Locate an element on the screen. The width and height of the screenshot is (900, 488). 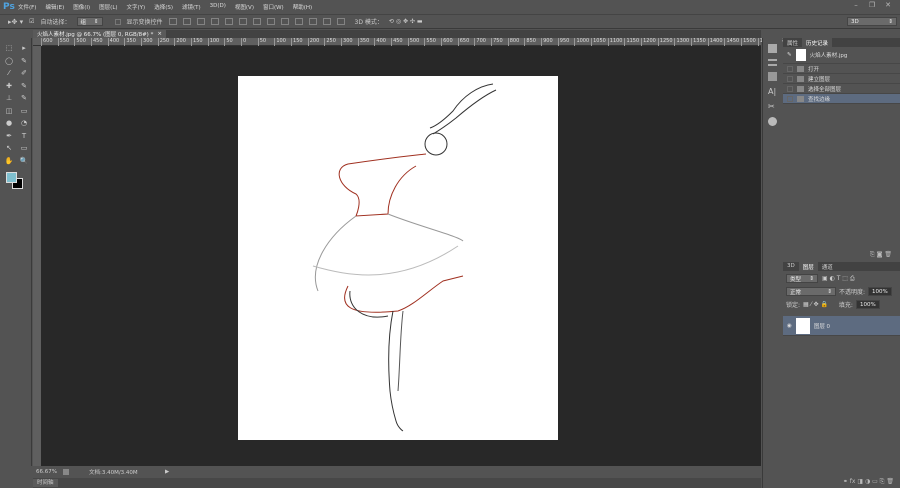
menu-item: 编辑(E) is located at coordinates (54, 7).